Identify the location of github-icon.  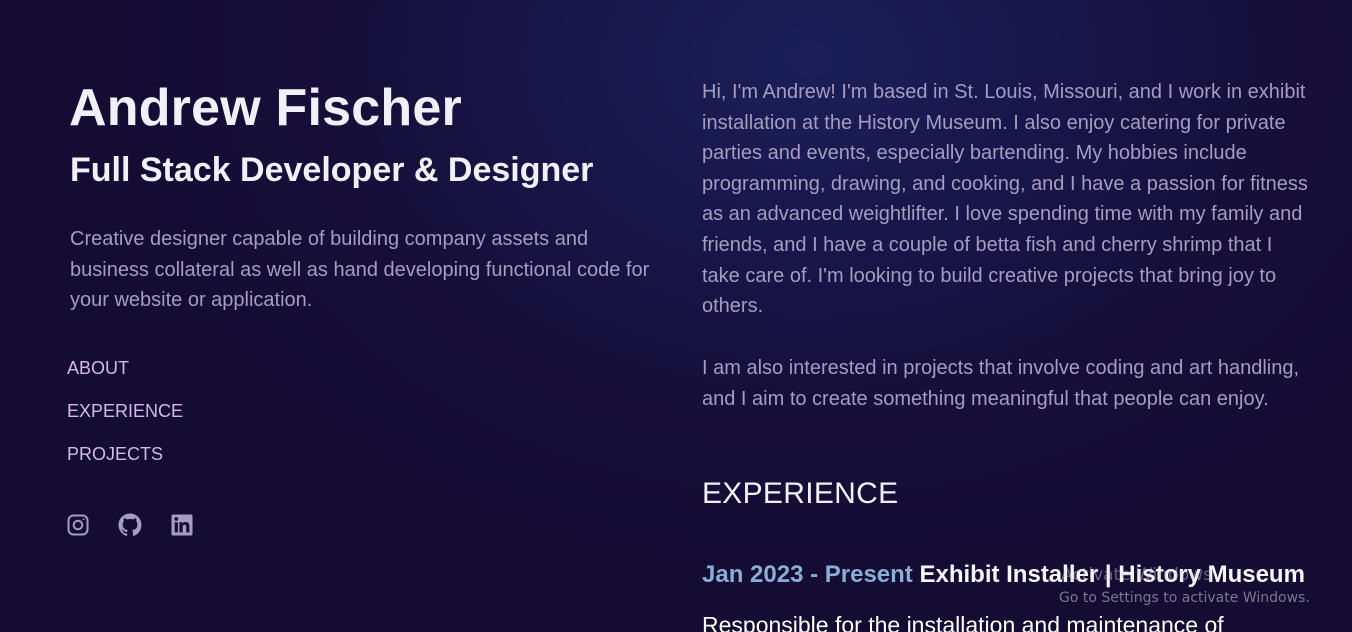
(130, 525).